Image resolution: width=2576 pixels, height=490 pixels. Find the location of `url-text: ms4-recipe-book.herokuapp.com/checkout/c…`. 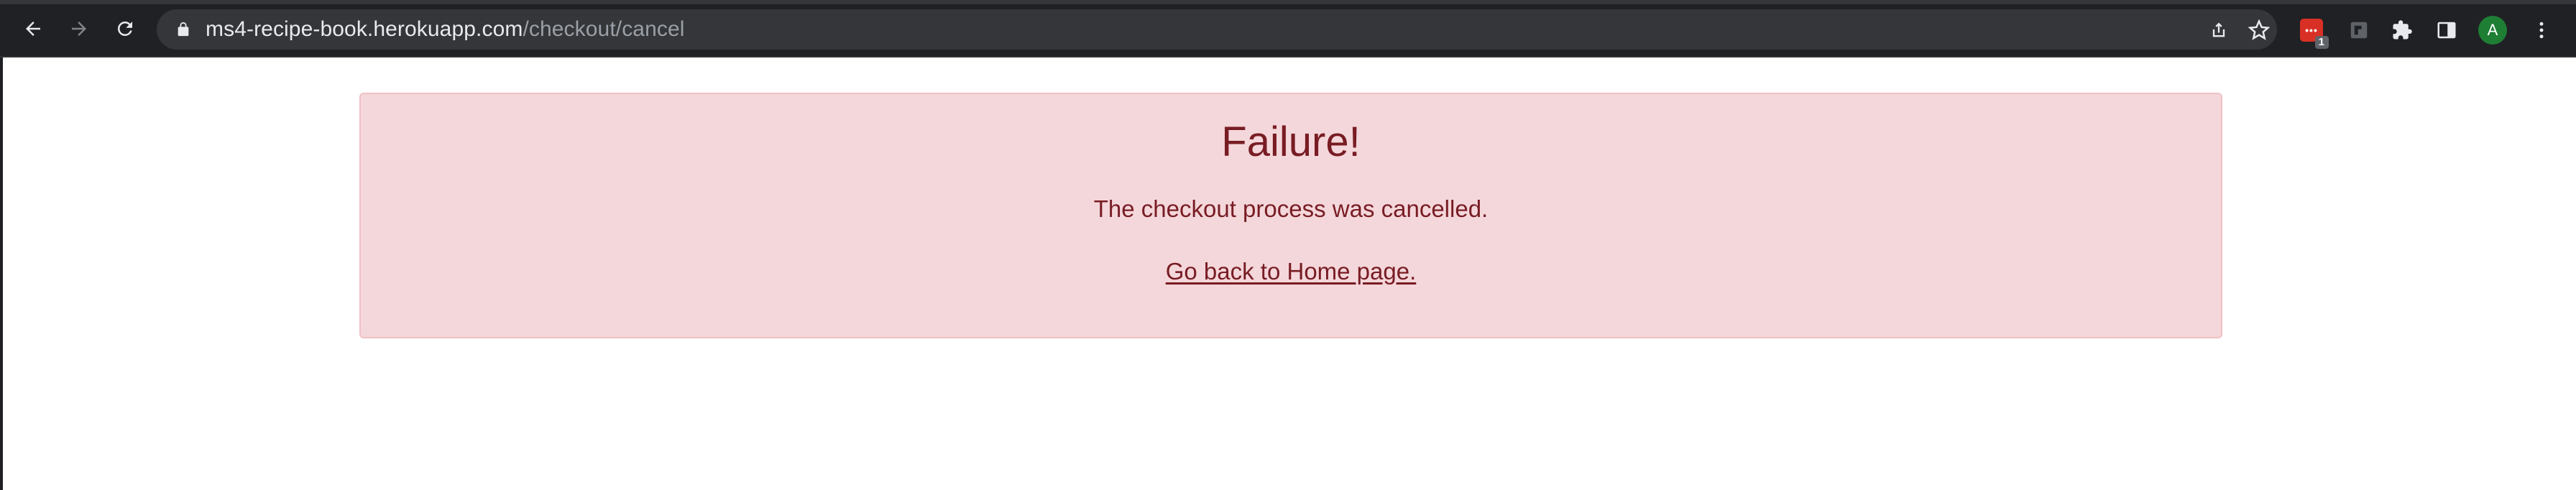

url-text: ms4-recipe-book.herokuapp.com/checkout/c… is located at coordinates (445, 30).